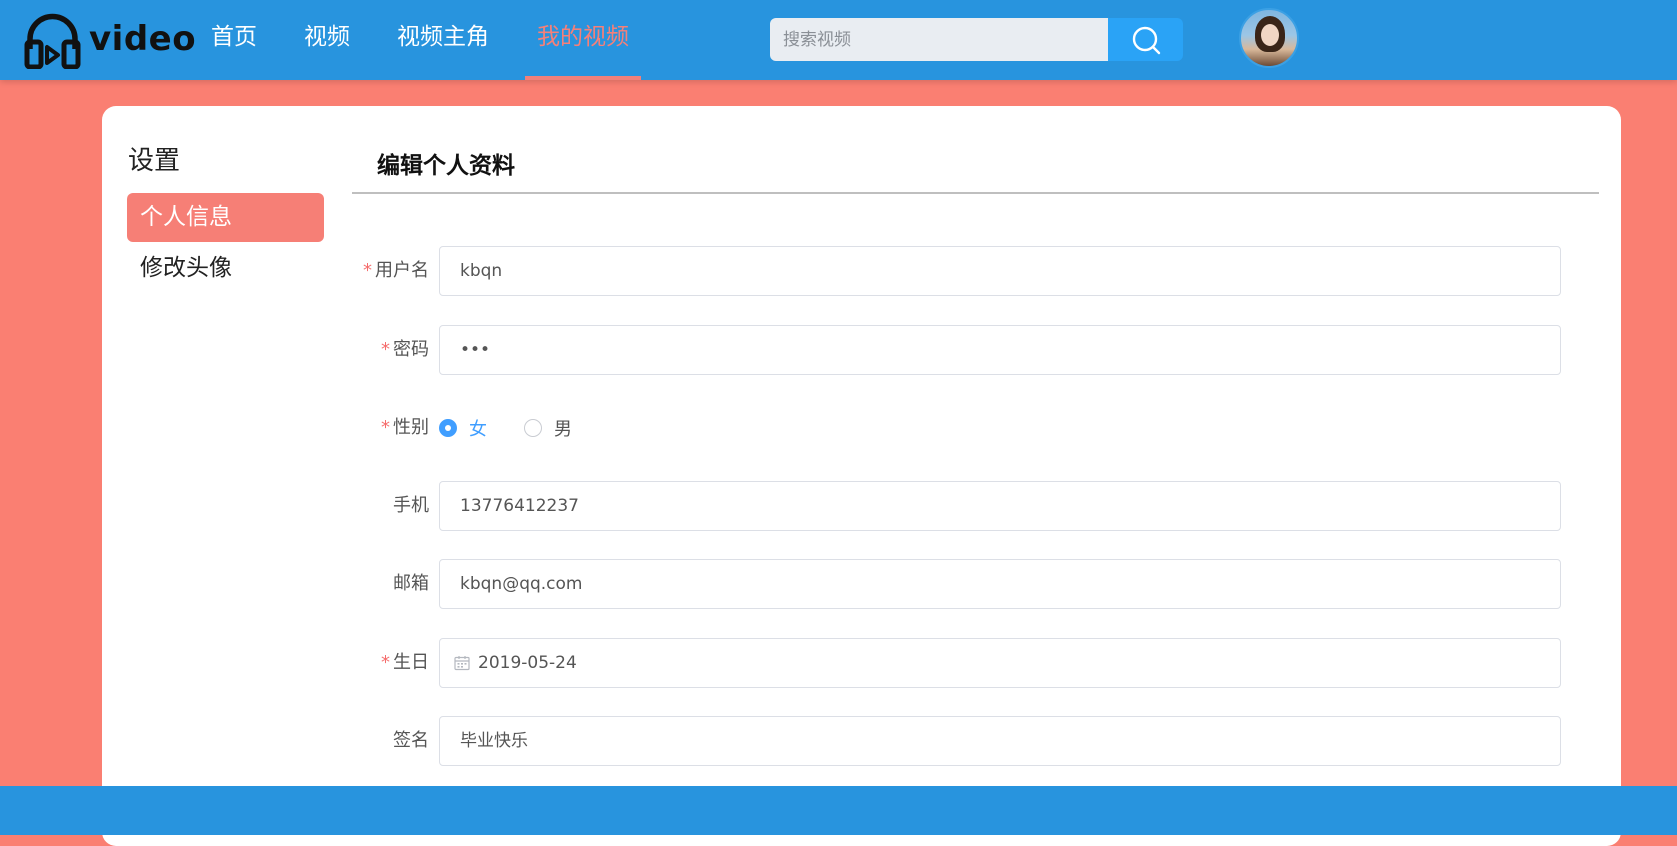 The image size is (1677, 846). I want to click on sidebar-item-change-avatar: 修改头像, so click(225, 268).